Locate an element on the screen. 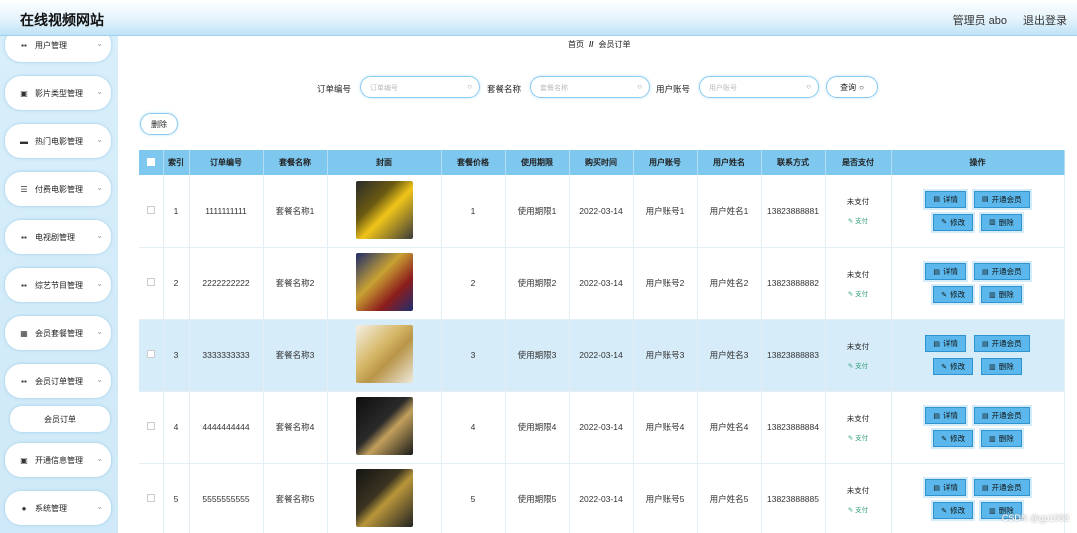 The width and height of the screenshot is (1077, 533). sidebar-item-member-packages: ▦ 会员套餐管理 ⌄ is located at coordinates (58, 333).